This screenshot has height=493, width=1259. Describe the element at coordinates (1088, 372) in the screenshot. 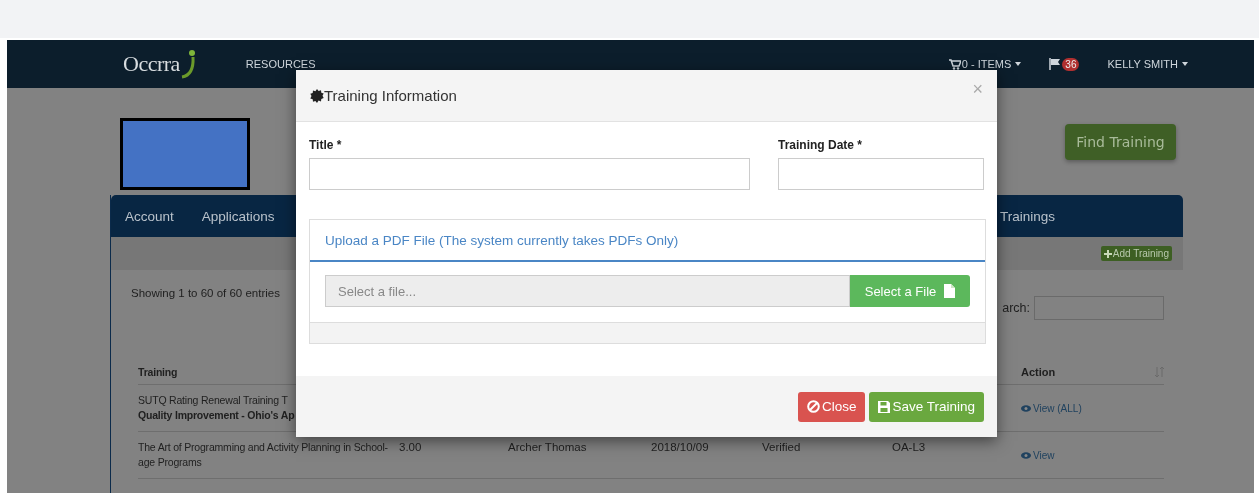

I see `column-header: Action` at that location.